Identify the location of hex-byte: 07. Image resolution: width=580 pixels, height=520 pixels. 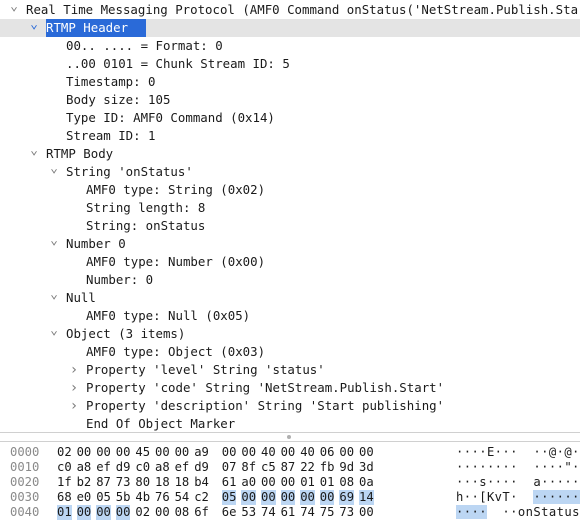
(229, 467).